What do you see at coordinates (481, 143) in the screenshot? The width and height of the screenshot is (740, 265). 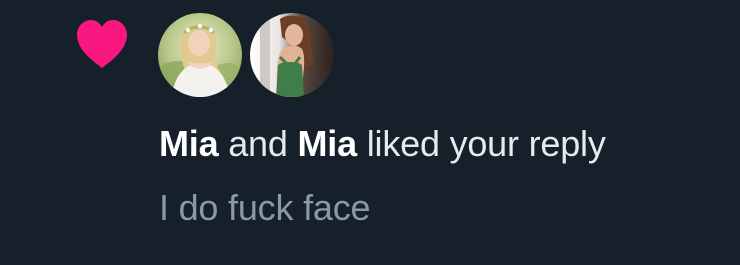 I see `action-text: liked your reply` at bounding box center [481, 143].